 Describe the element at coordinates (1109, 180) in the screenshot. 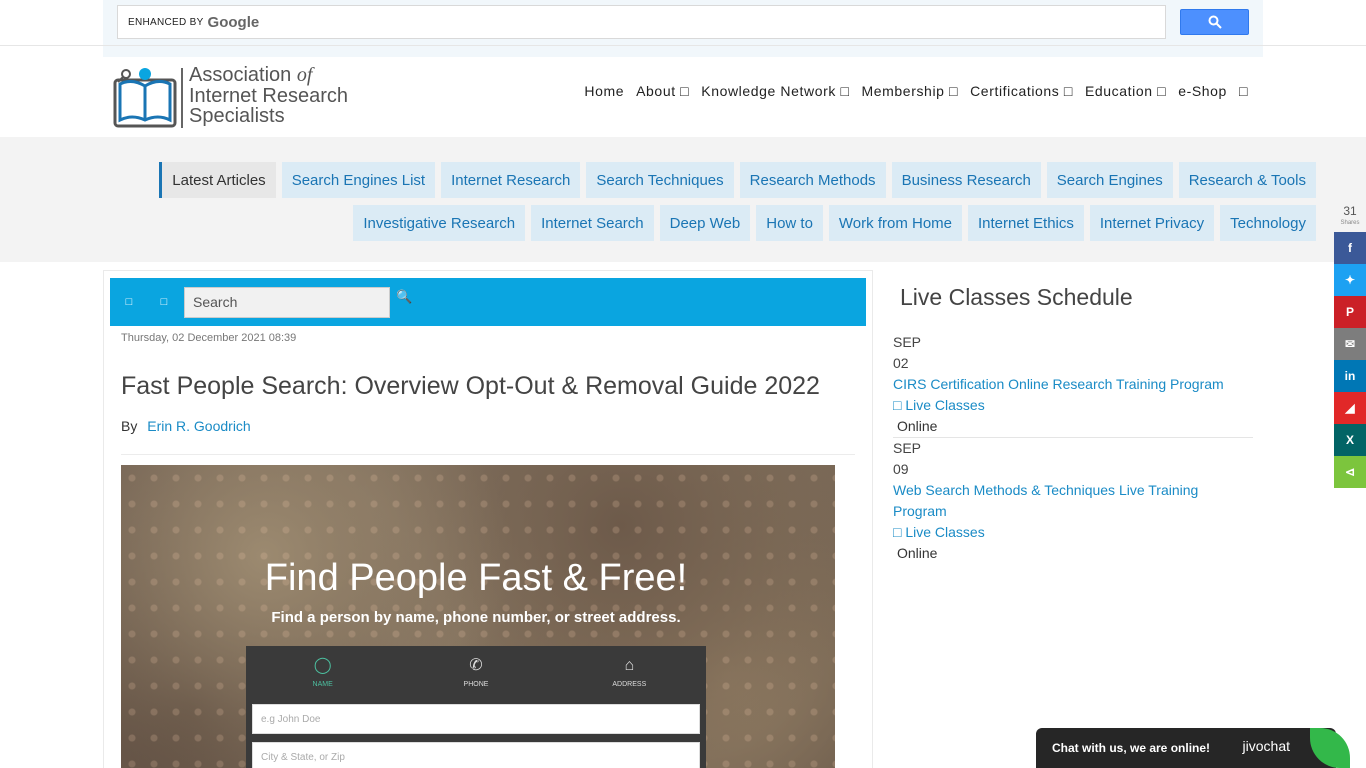

I see `cat-search-engines: Search Engines` at that location.